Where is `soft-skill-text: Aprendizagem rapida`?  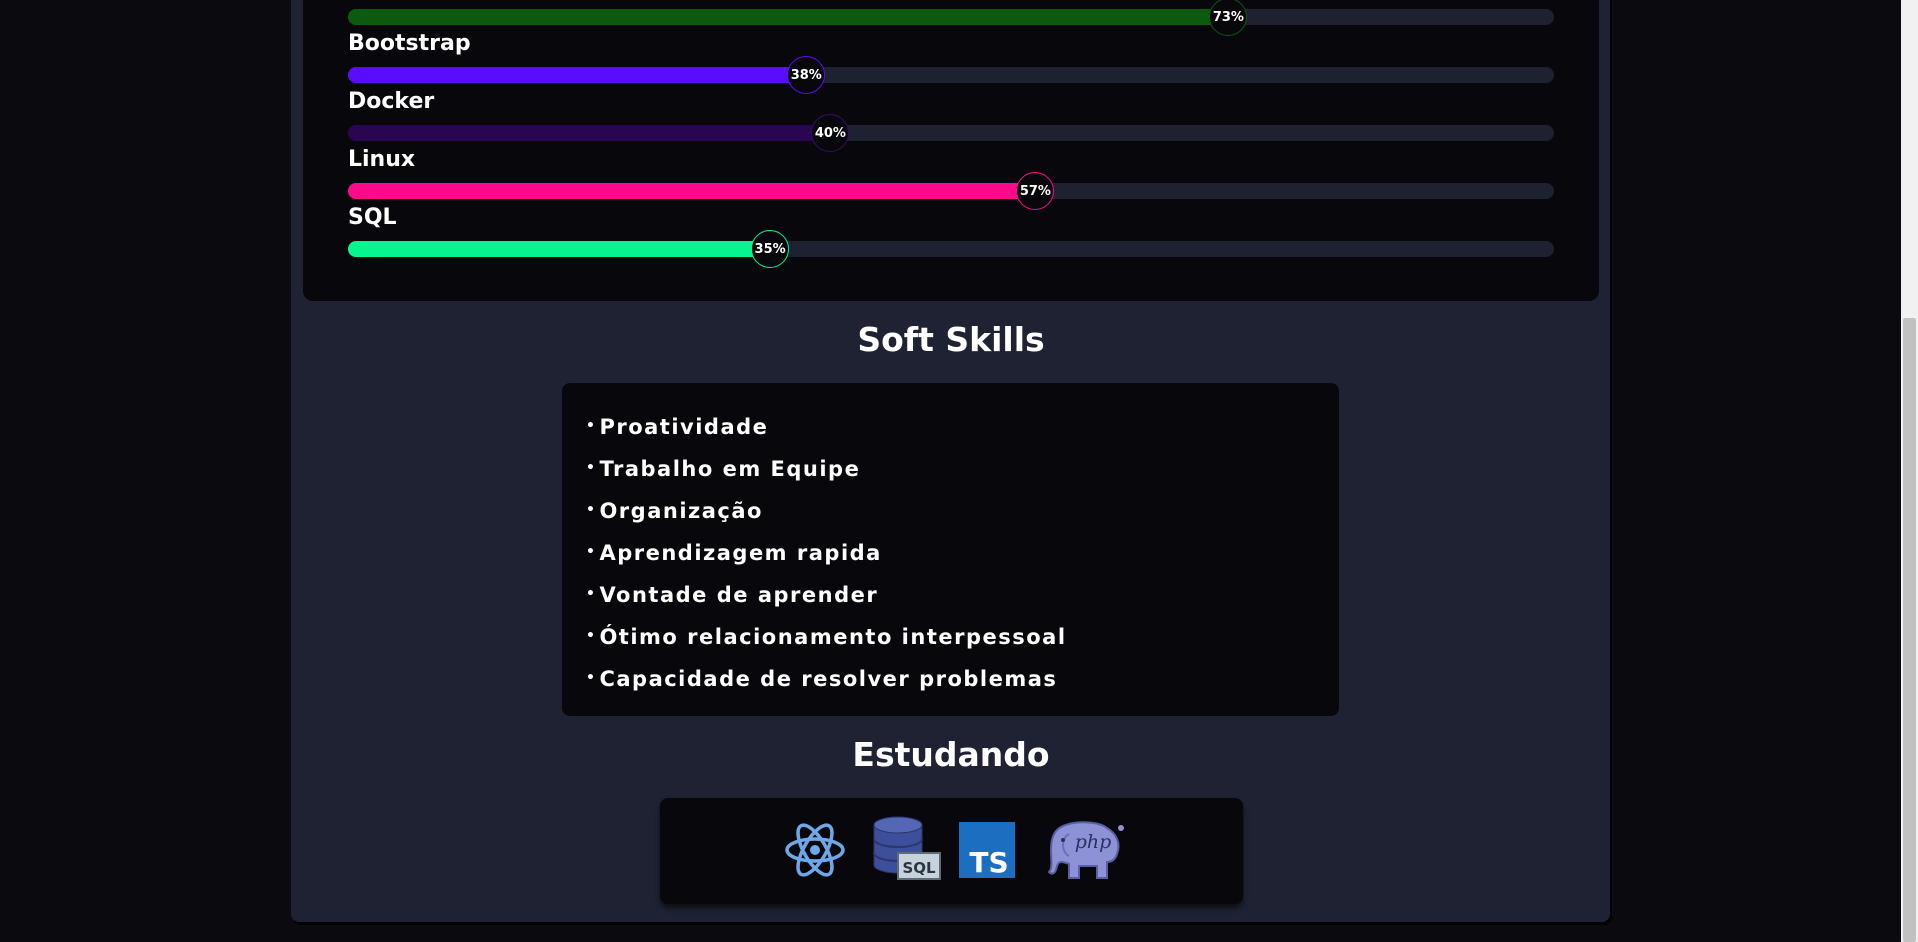
soft-skill-text: Aprendizagem rapida is located at coordinates (740, 553).